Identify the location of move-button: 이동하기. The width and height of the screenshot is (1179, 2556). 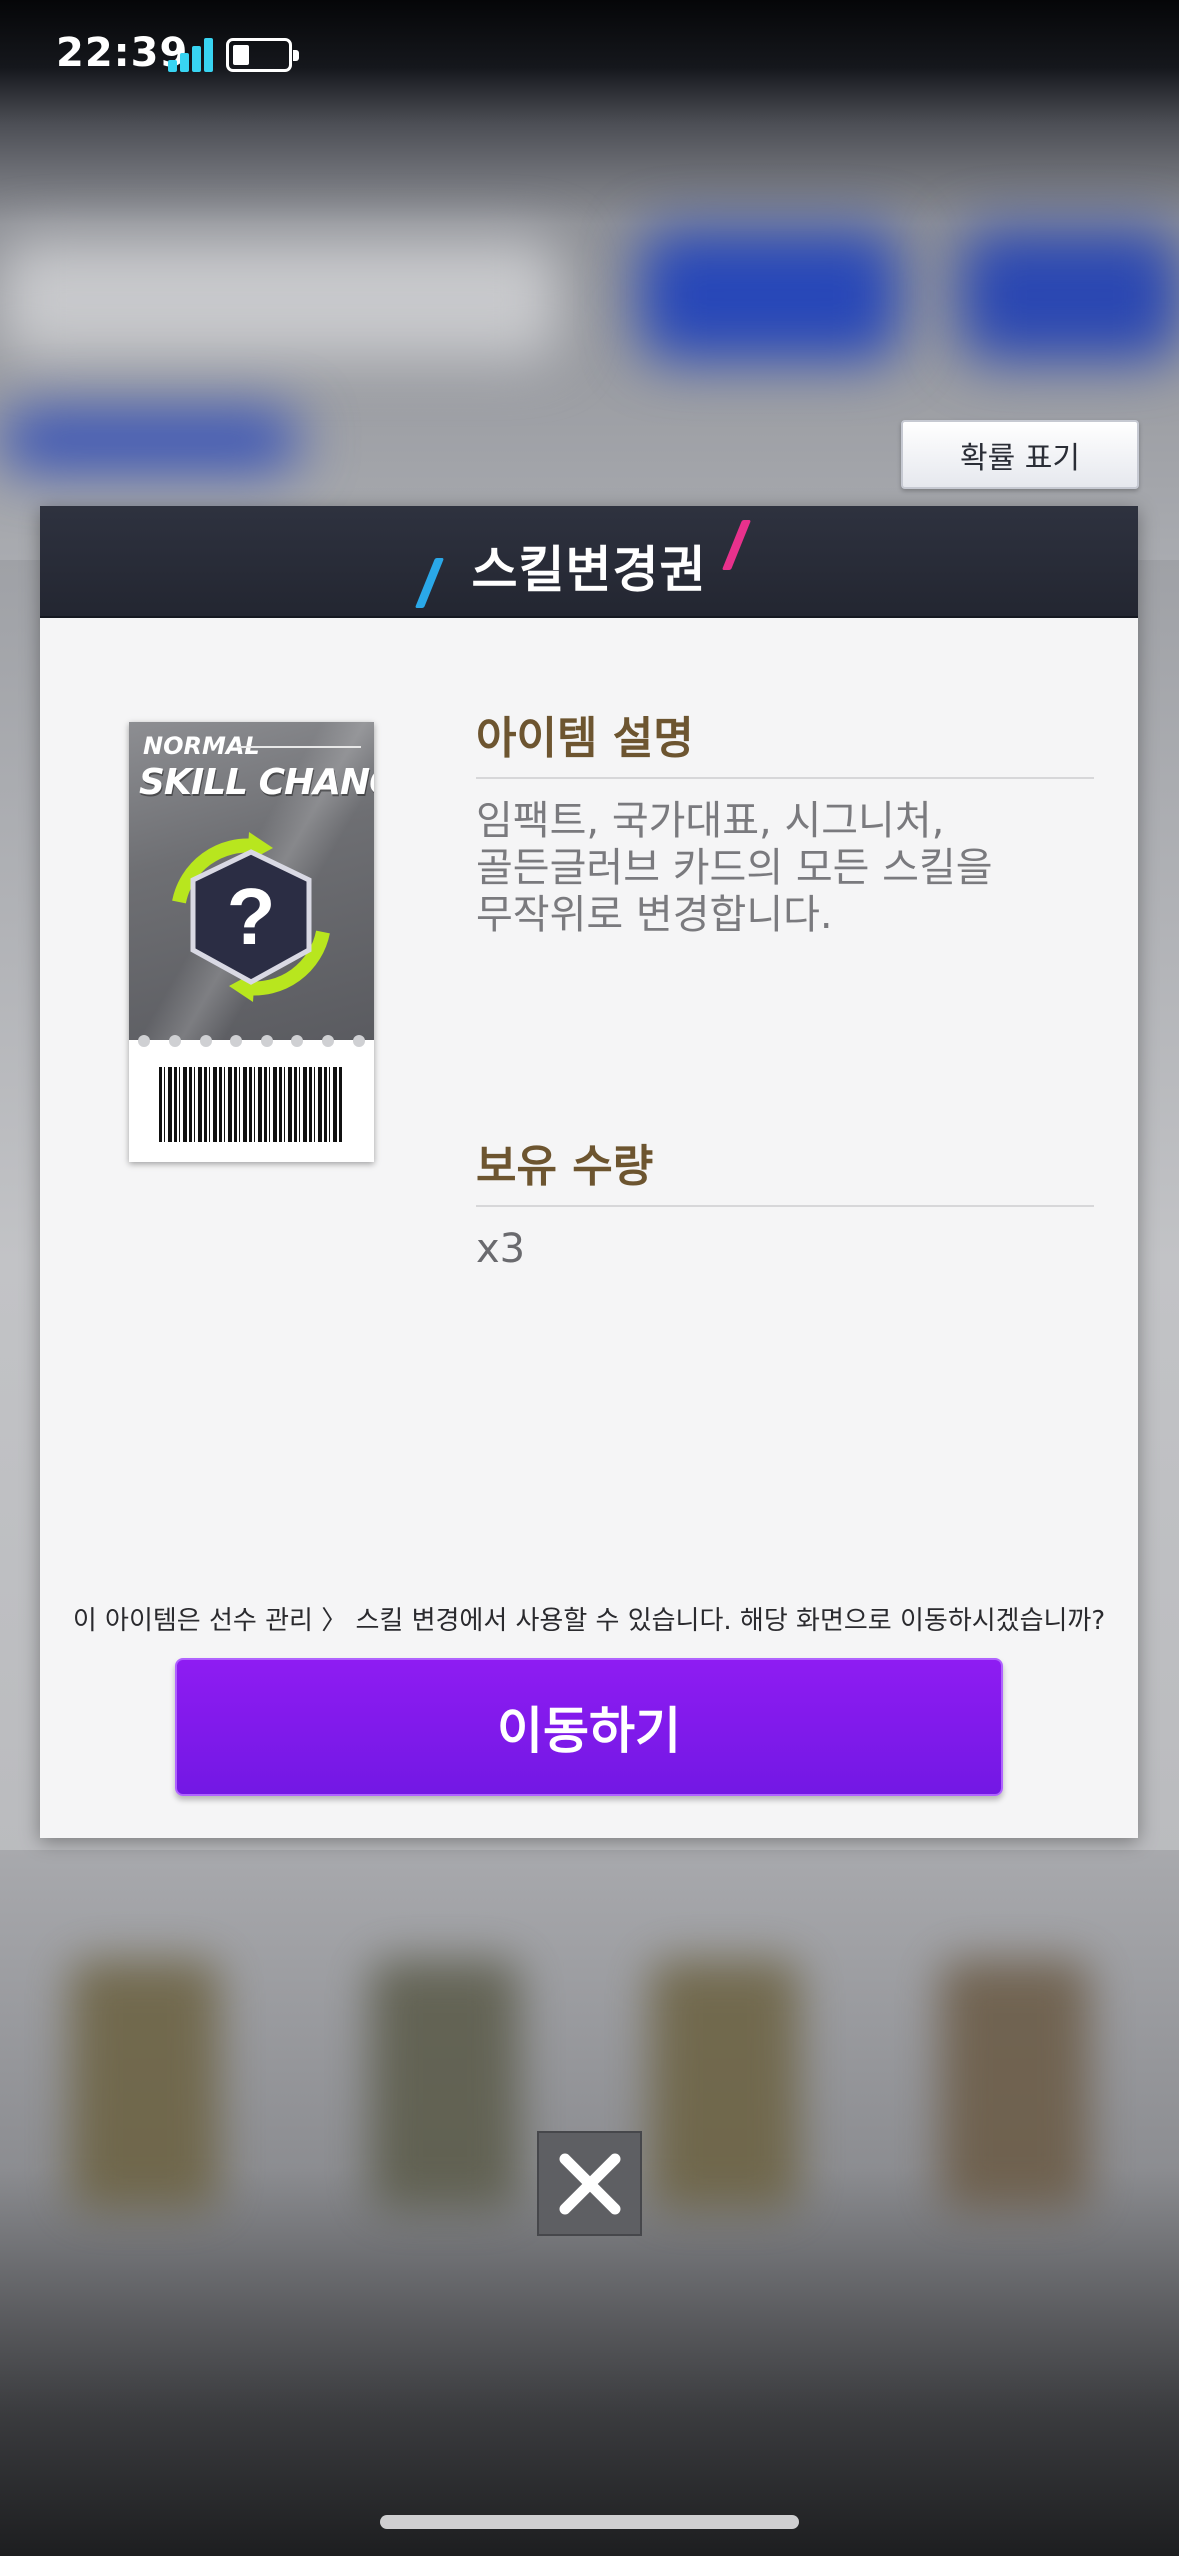
(589, 1727).